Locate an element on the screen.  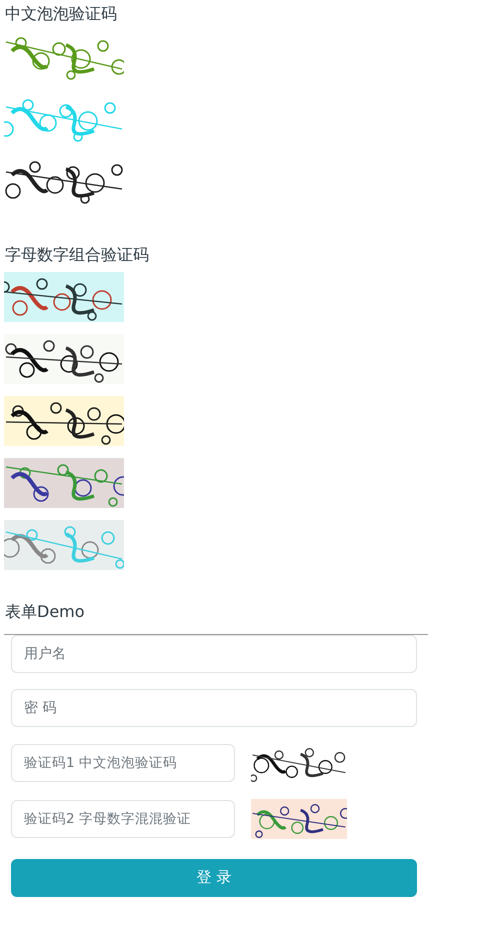
section-title: 中文泡泡验证码 is located at coordinates (61, 14).